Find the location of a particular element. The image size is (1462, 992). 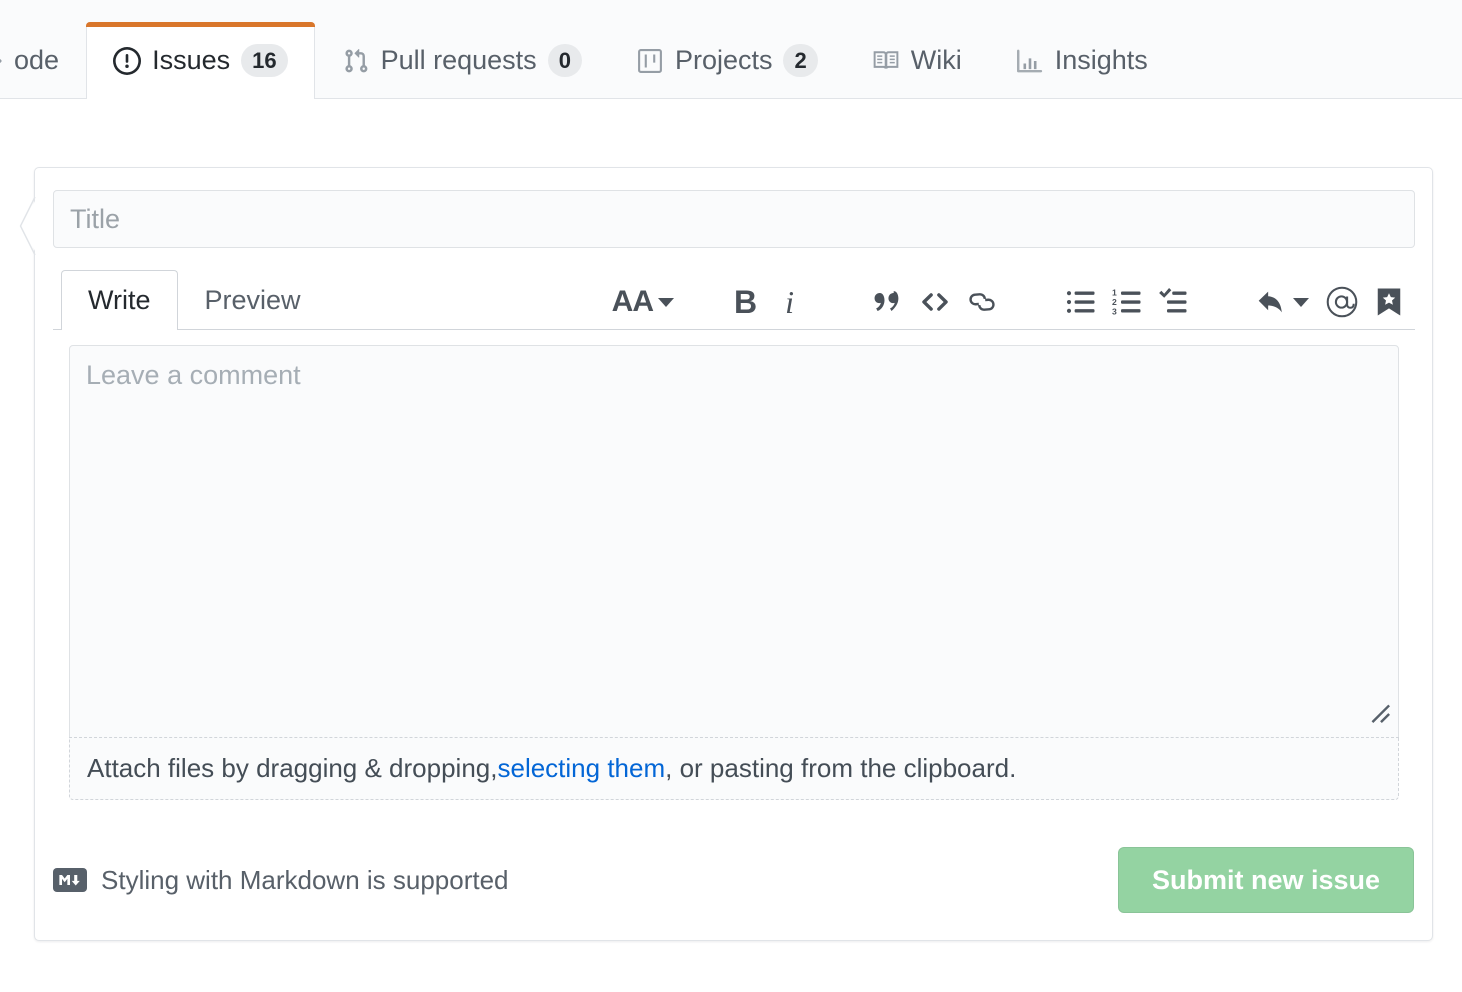

task-list-icon is located at coordinates (1173, 302).